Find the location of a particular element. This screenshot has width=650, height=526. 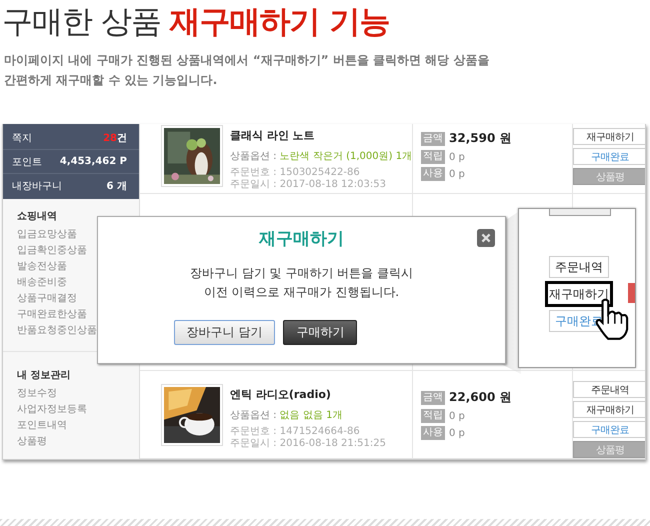

stat-label: 포인트 is located at coordinates (27, 162).